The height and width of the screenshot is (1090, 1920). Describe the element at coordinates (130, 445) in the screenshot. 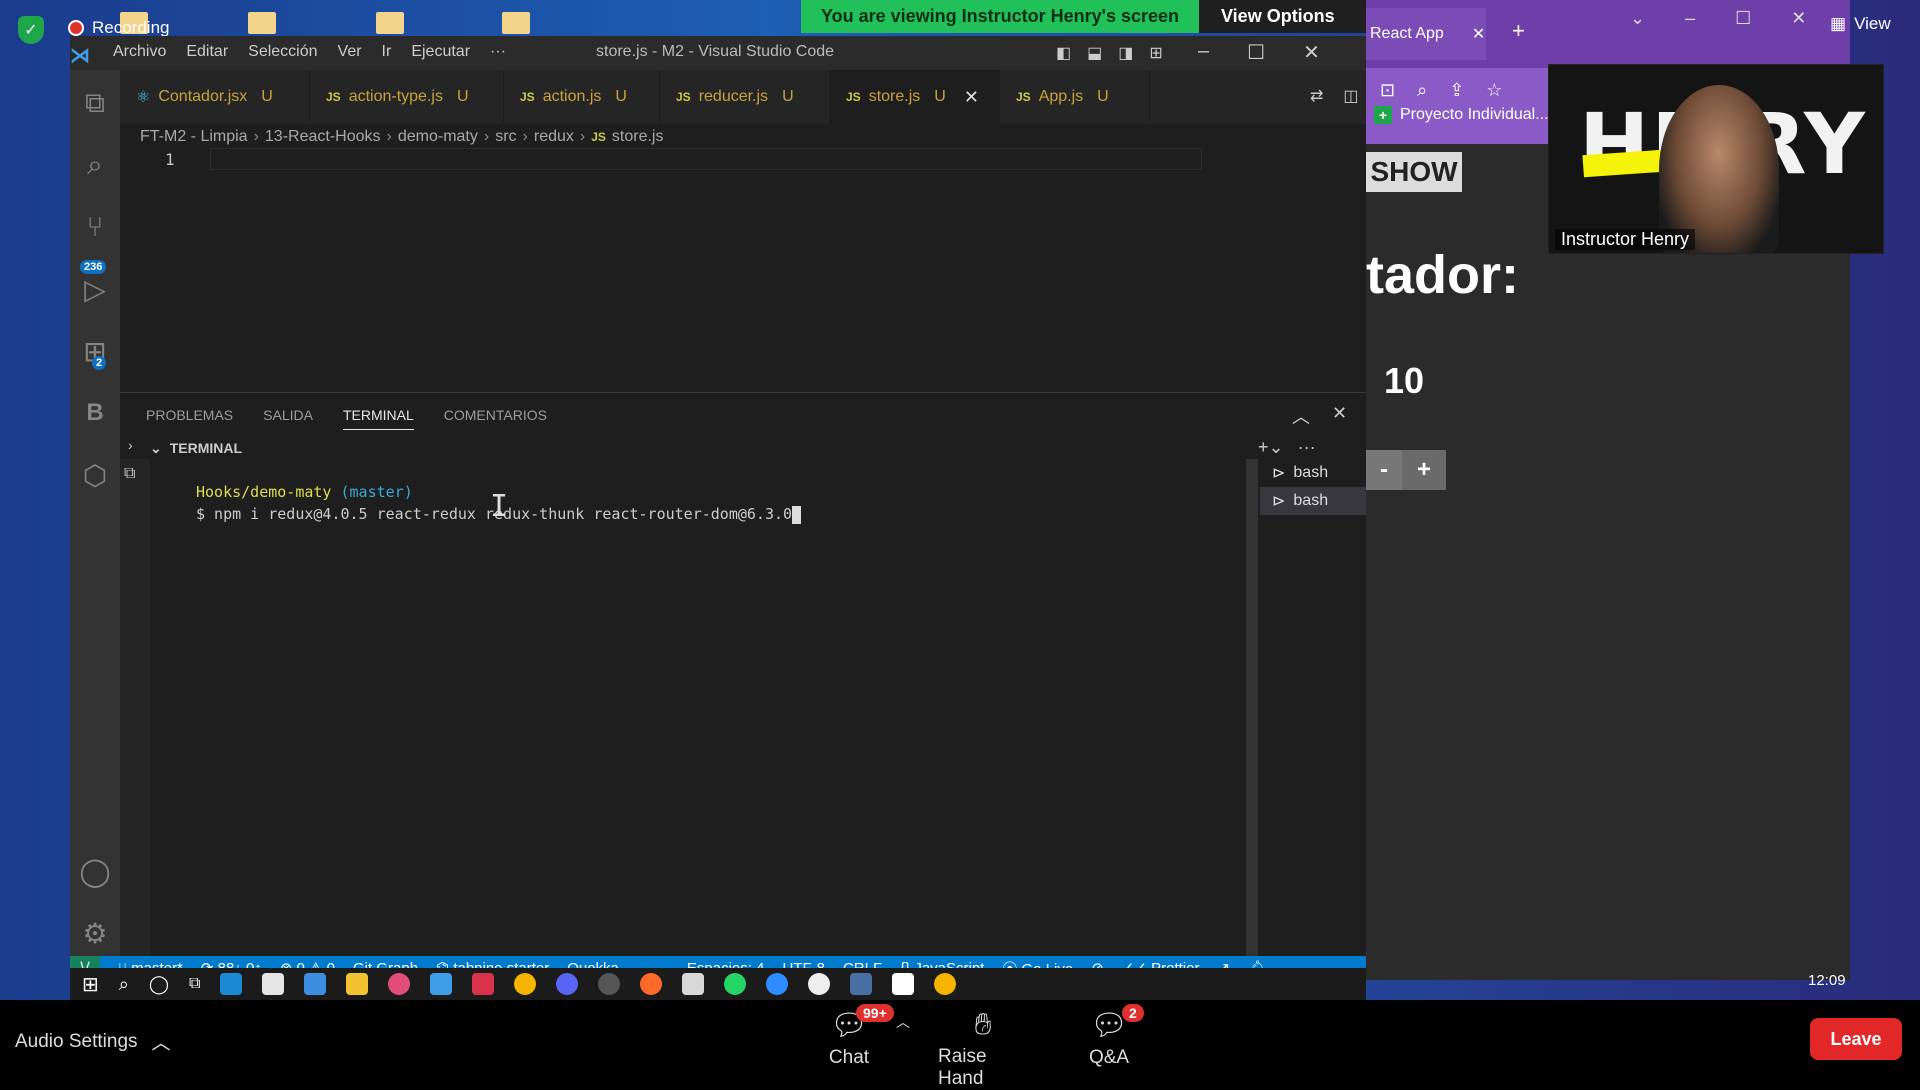

I see `chevron-right-icon: ›` at that location.